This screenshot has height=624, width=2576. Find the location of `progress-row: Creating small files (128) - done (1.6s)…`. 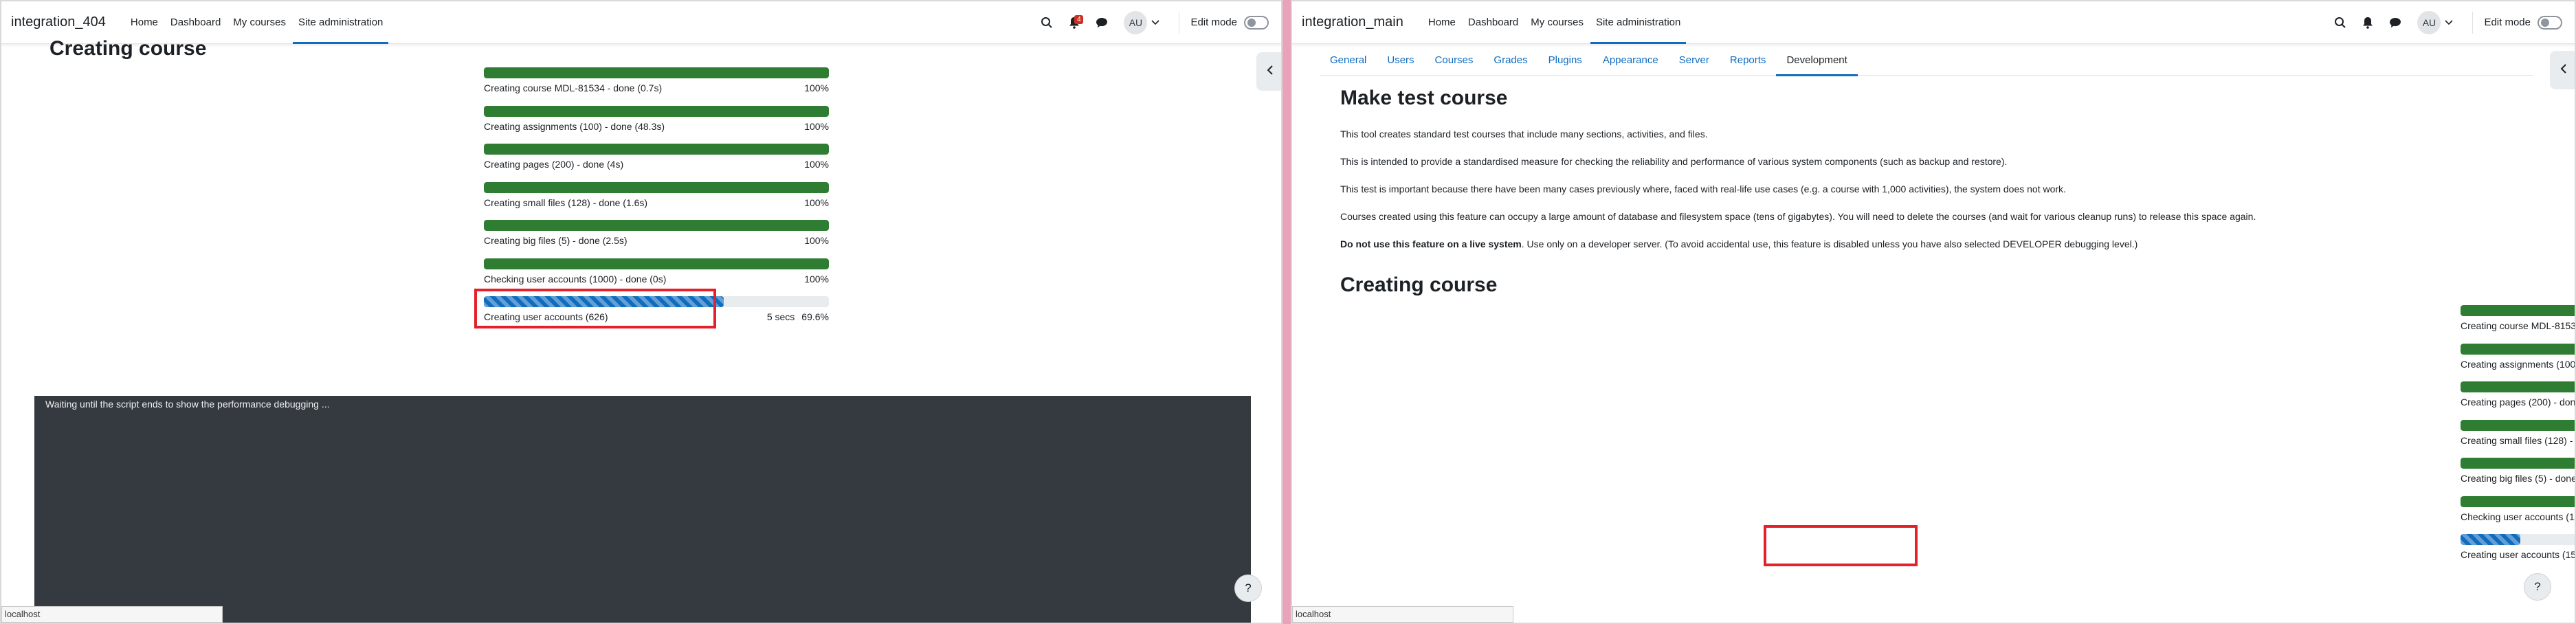

progress-row: Creating small files (128) - done (1.6s)… is located at coordinates (656, 198).